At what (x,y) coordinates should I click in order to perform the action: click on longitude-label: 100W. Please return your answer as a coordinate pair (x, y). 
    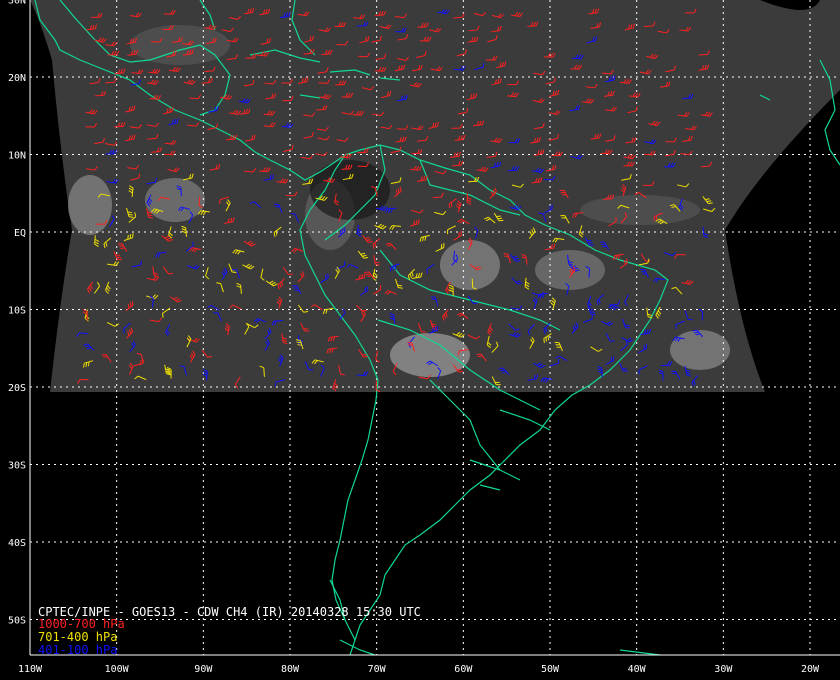
    Looking at the image, I should click on (117, 669).